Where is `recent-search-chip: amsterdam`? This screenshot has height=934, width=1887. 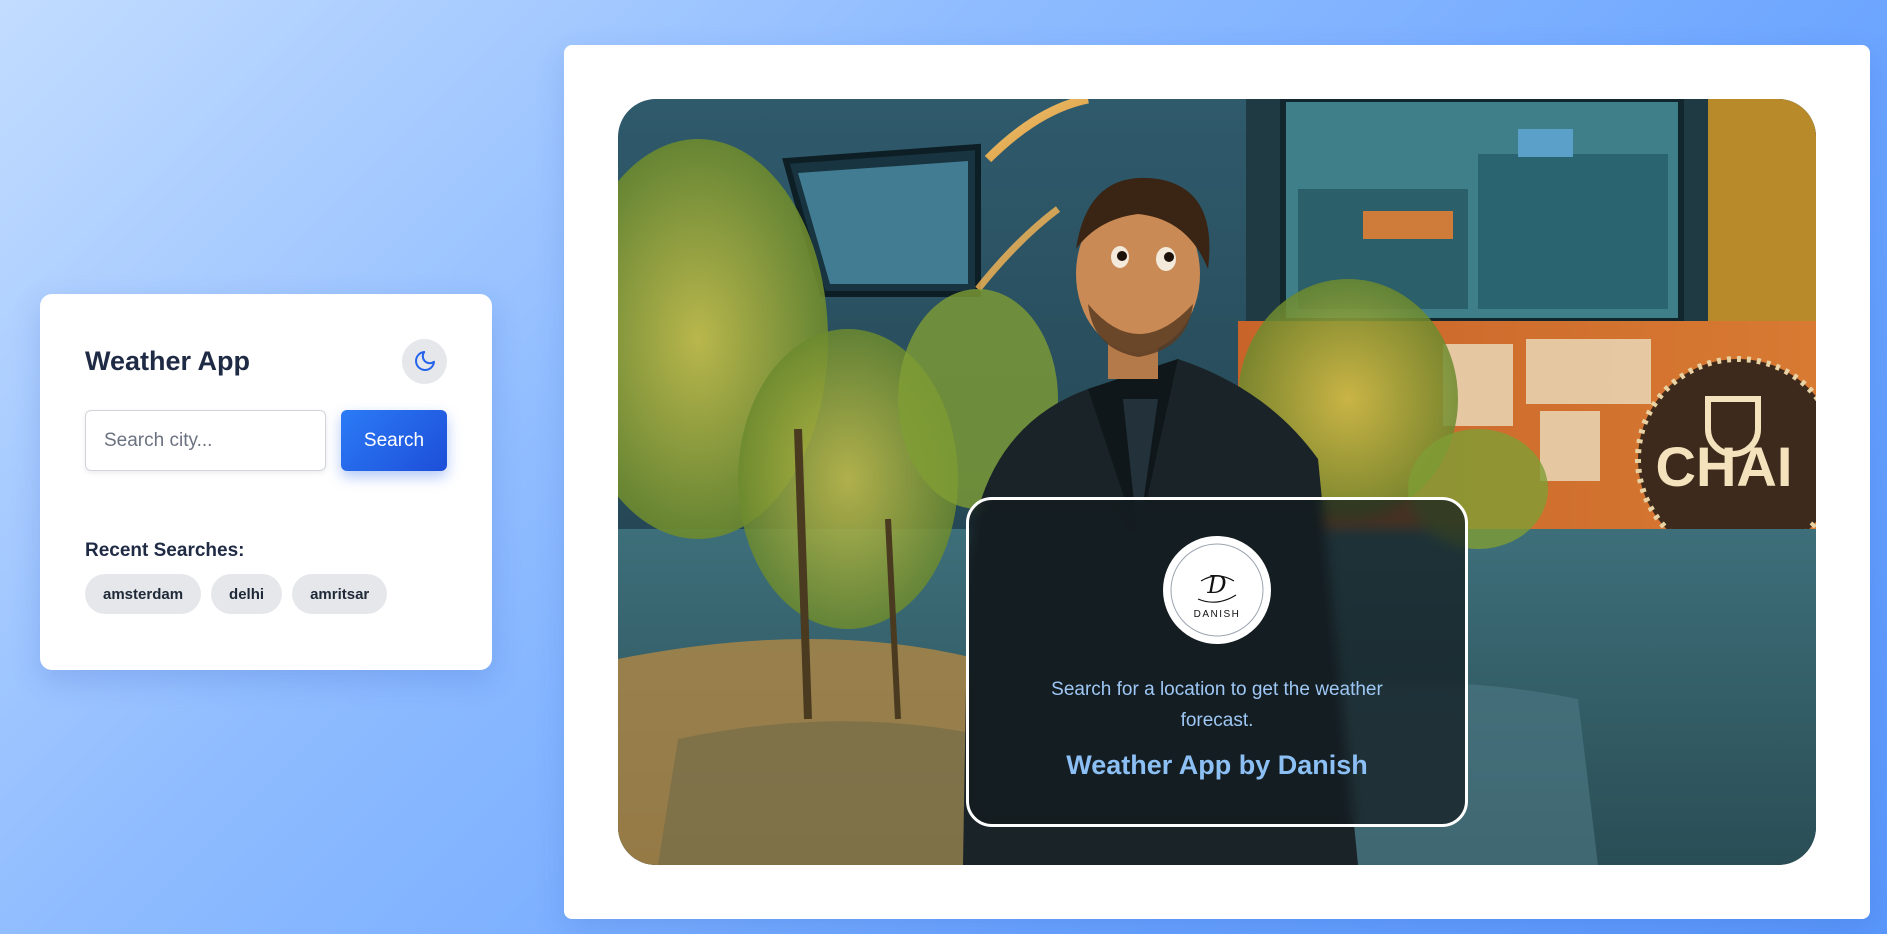 recent-search-chip: amsterdam is located at coordinates (143, 594).